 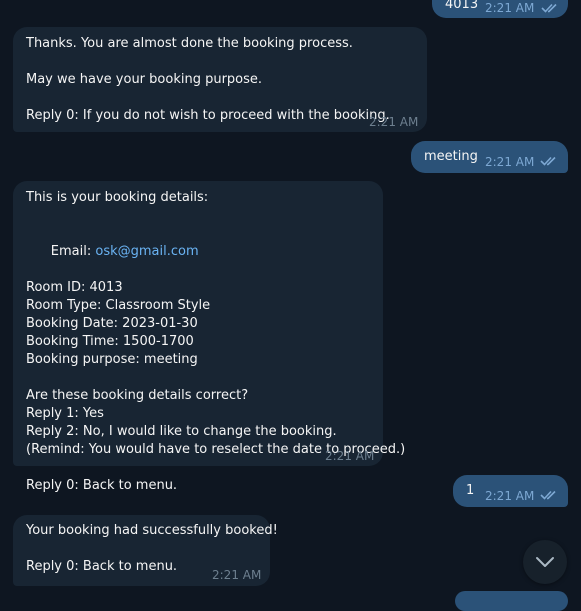 What do you see at coordinates (65, 413) in the screenshot?
I see `message-text: Reply 1: Yes` at bounding box center [65, 413].